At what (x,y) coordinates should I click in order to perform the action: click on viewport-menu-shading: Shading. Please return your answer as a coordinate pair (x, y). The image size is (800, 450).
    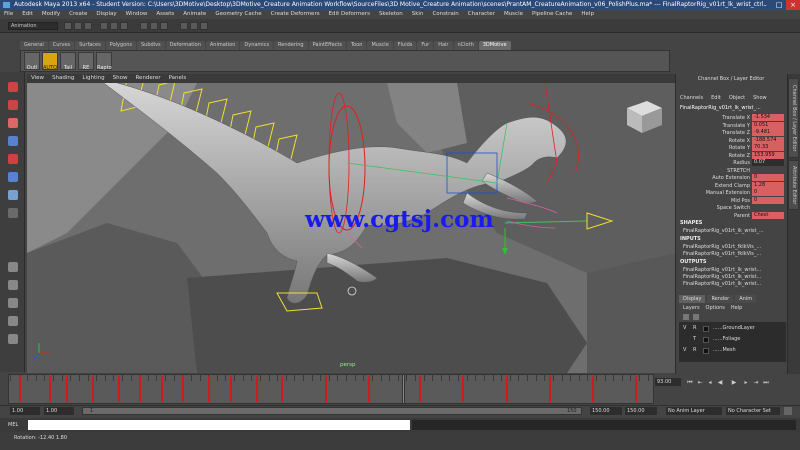
    Looking at the image, I should click on (63, 78).